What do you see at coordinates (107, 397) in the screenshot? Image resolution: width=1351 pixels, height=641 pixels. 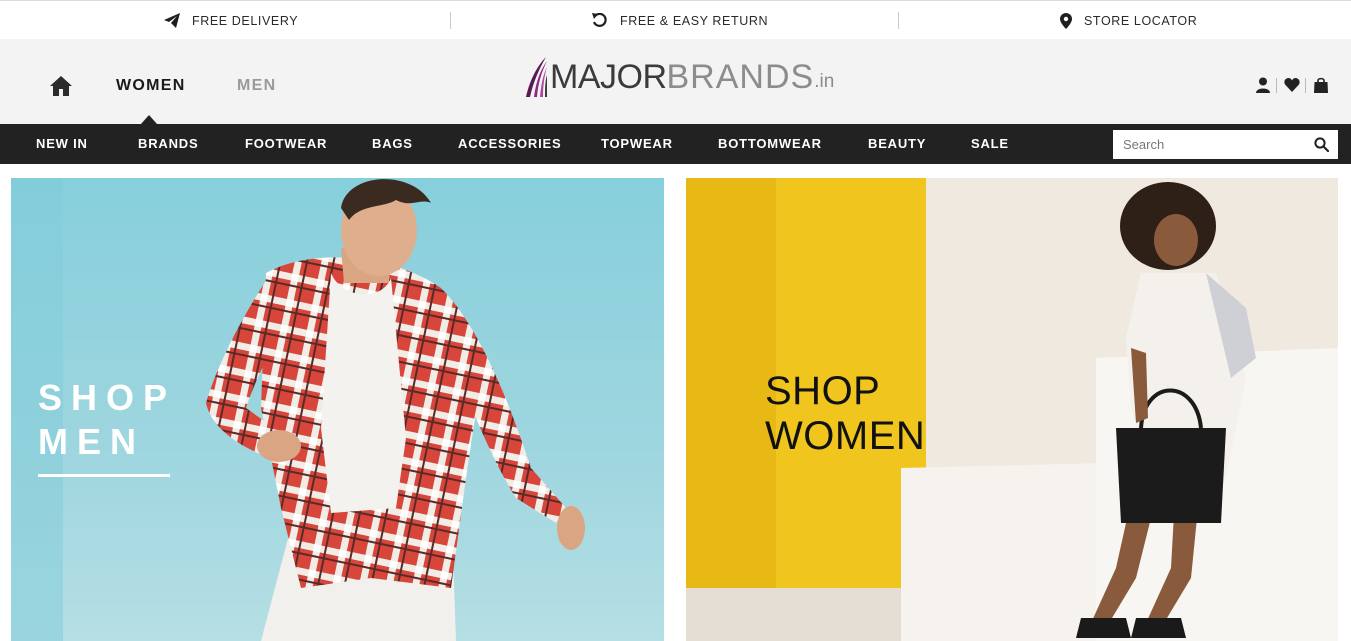 I see `shop-men-line1: SHOP` at bounding box center [107, 397].